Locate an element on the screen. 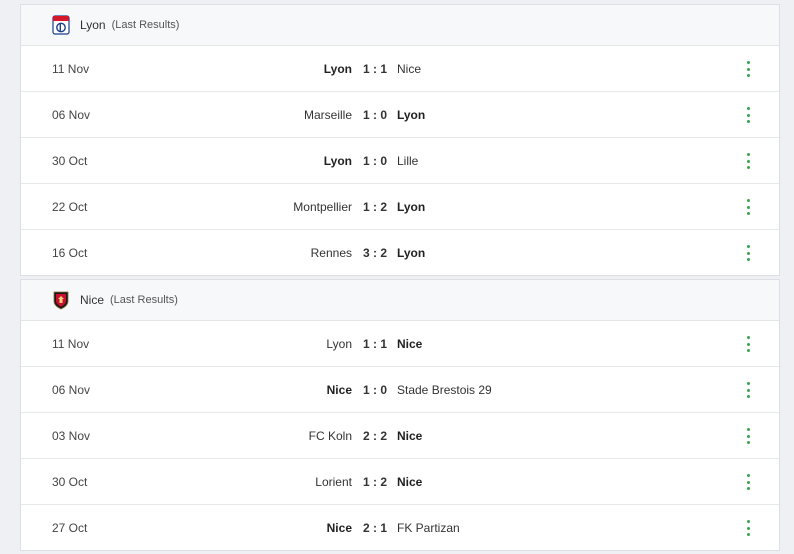 The image size is (794, 554). match-date: 22 Oct is located at coordinates (70, 206).